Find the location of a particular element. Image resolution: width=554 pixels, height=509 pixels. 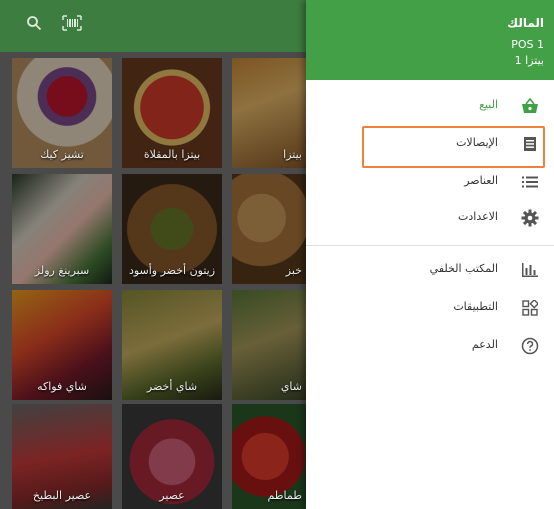

product-tile: طماطم is located at coordinates (269, 456).